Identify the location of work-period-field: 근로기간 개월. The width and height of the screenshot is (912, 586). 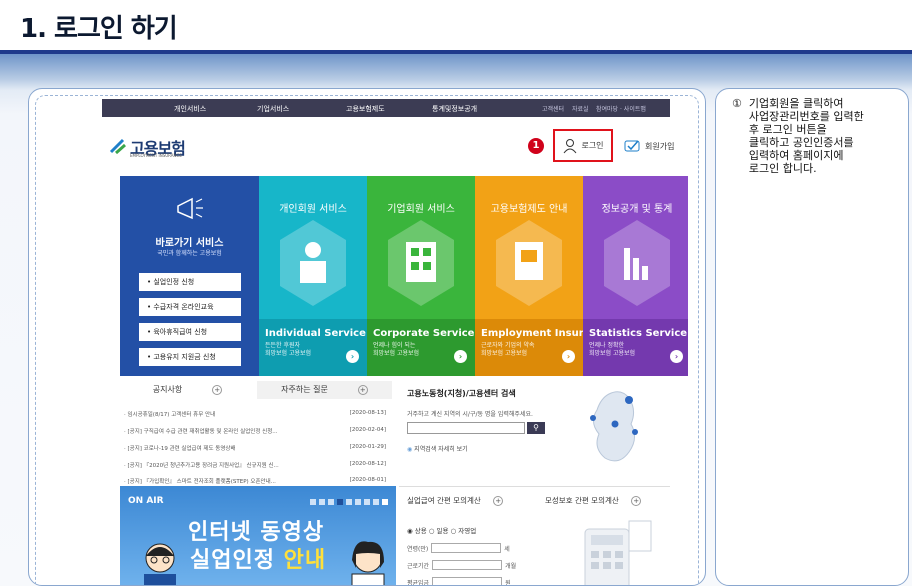
(461, 565).